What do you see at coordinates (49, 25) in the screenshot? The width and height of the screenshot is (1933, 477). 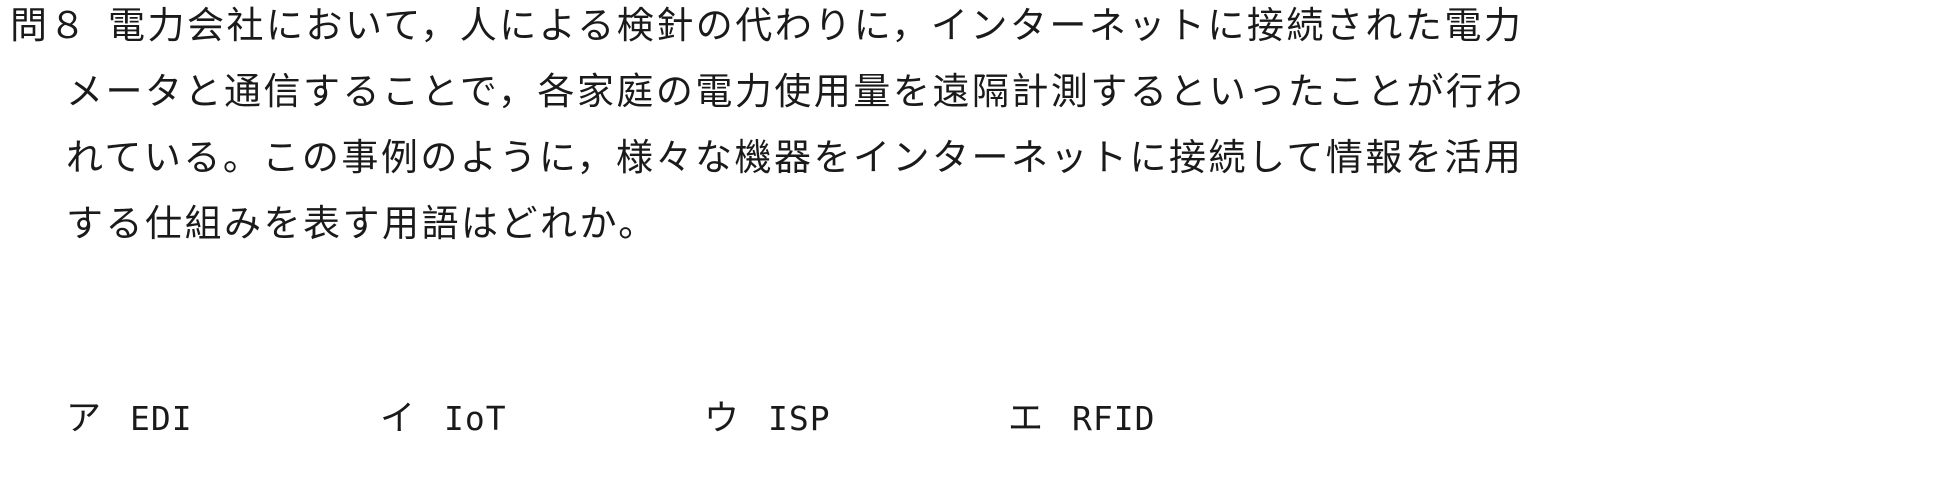 I see `question-number: 問８` at bounding box center [49, 25].